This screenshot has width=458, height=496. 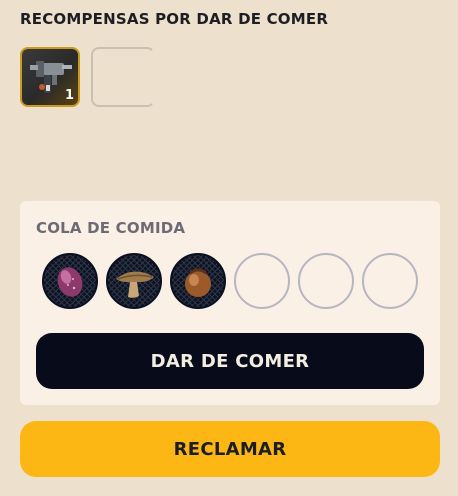 I want to click on feed-button: DAR DE COMER, so click(x=230, y=361).